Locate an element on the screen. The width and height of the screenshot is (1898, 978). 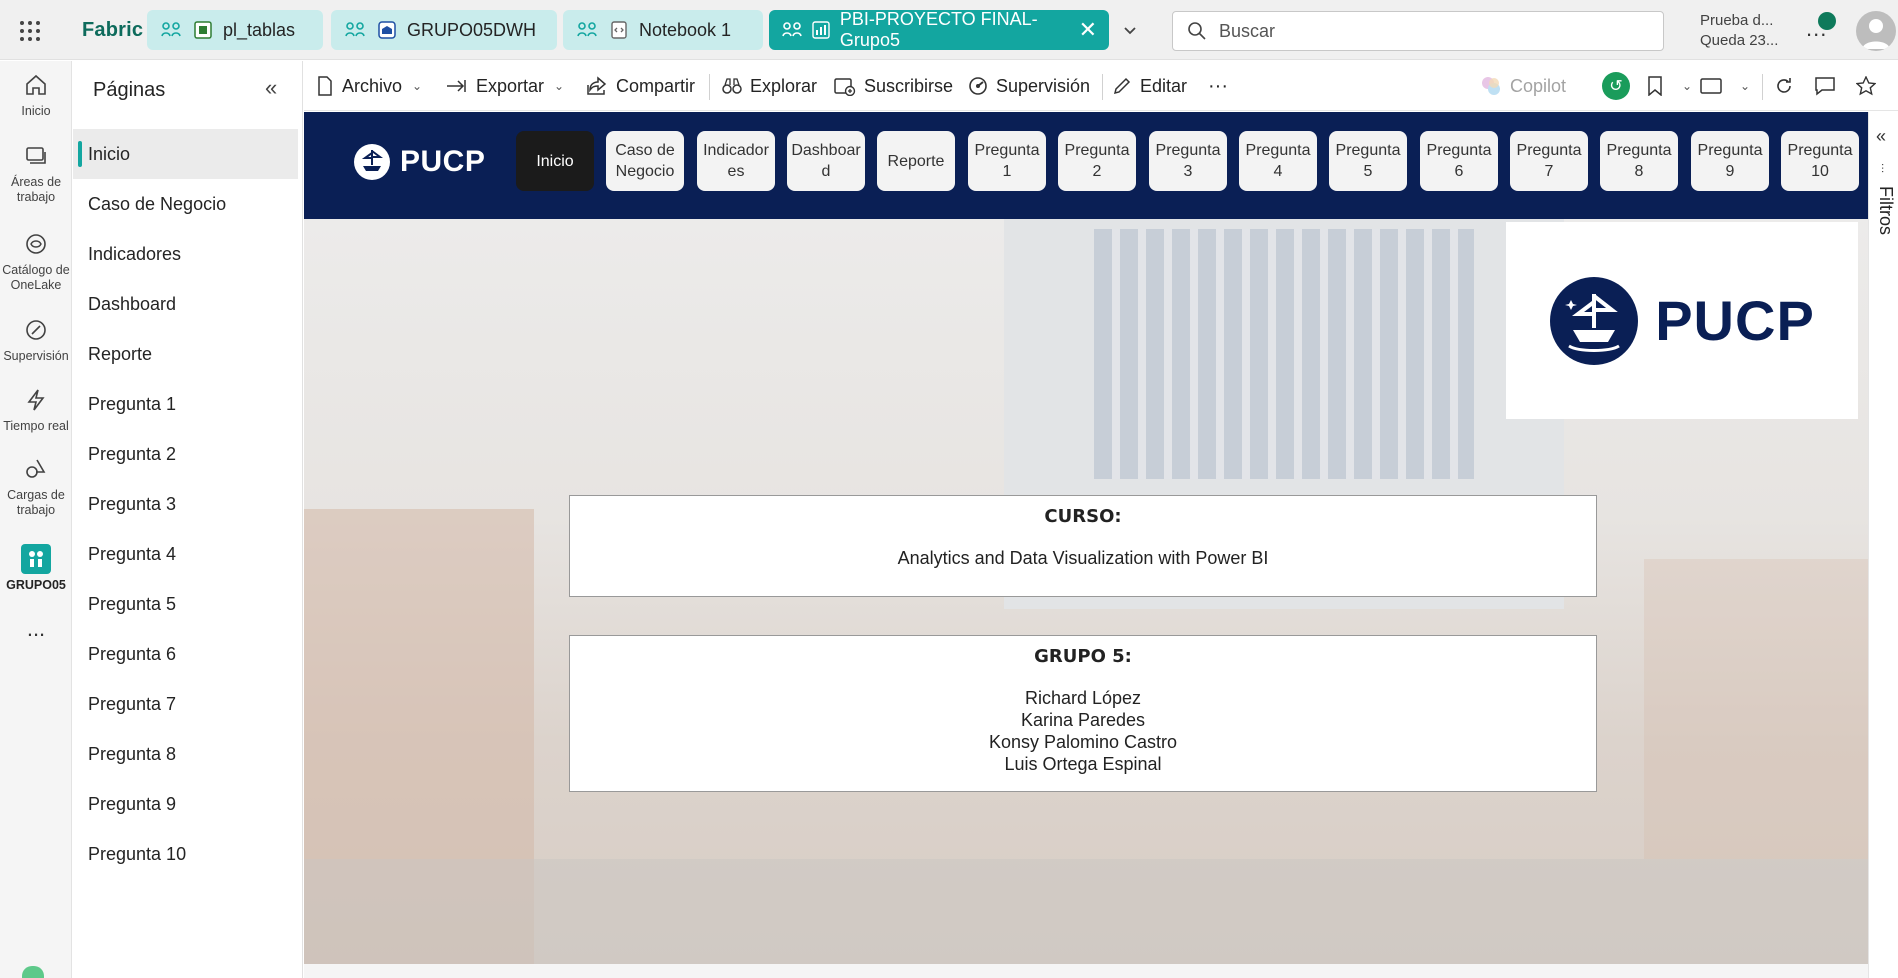
tab-grupo05dwh: GRUPO05DWH is located at coordinates (444, 30).